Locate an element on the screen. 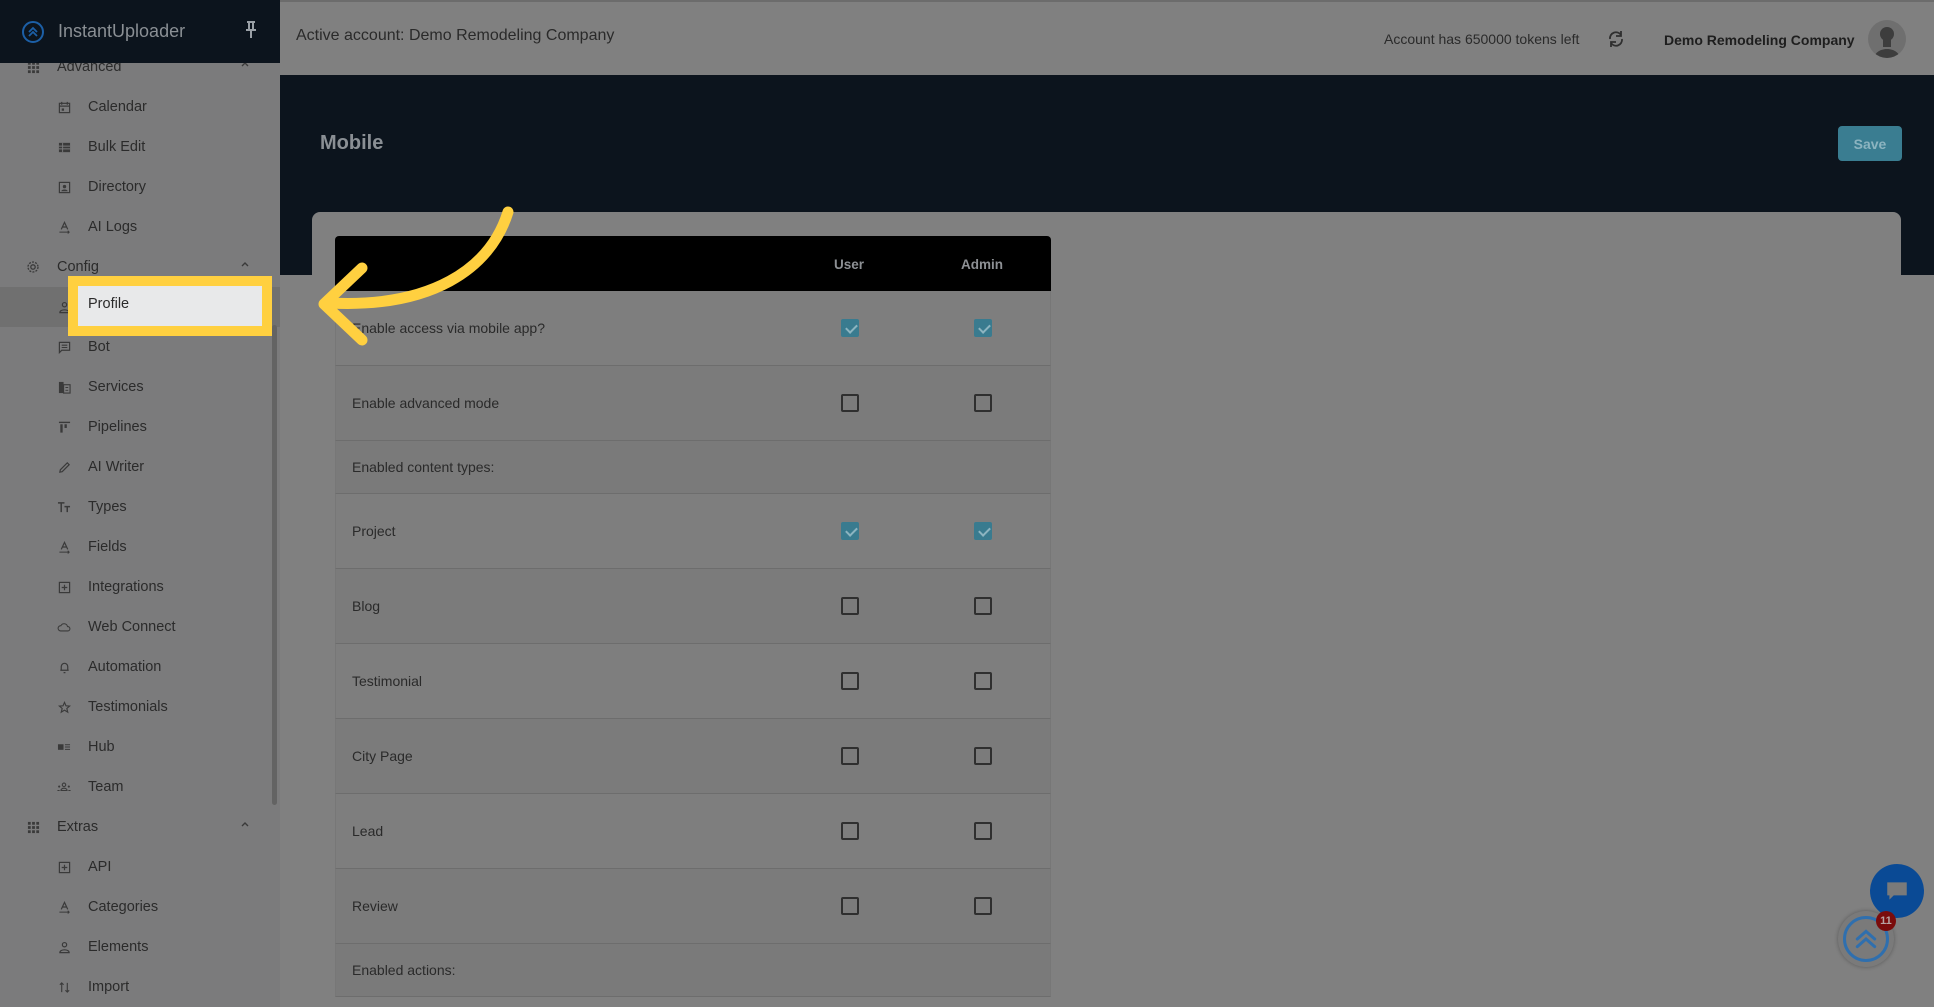  sidebar-item-elements: Elements is located at coordinates (140, 947).